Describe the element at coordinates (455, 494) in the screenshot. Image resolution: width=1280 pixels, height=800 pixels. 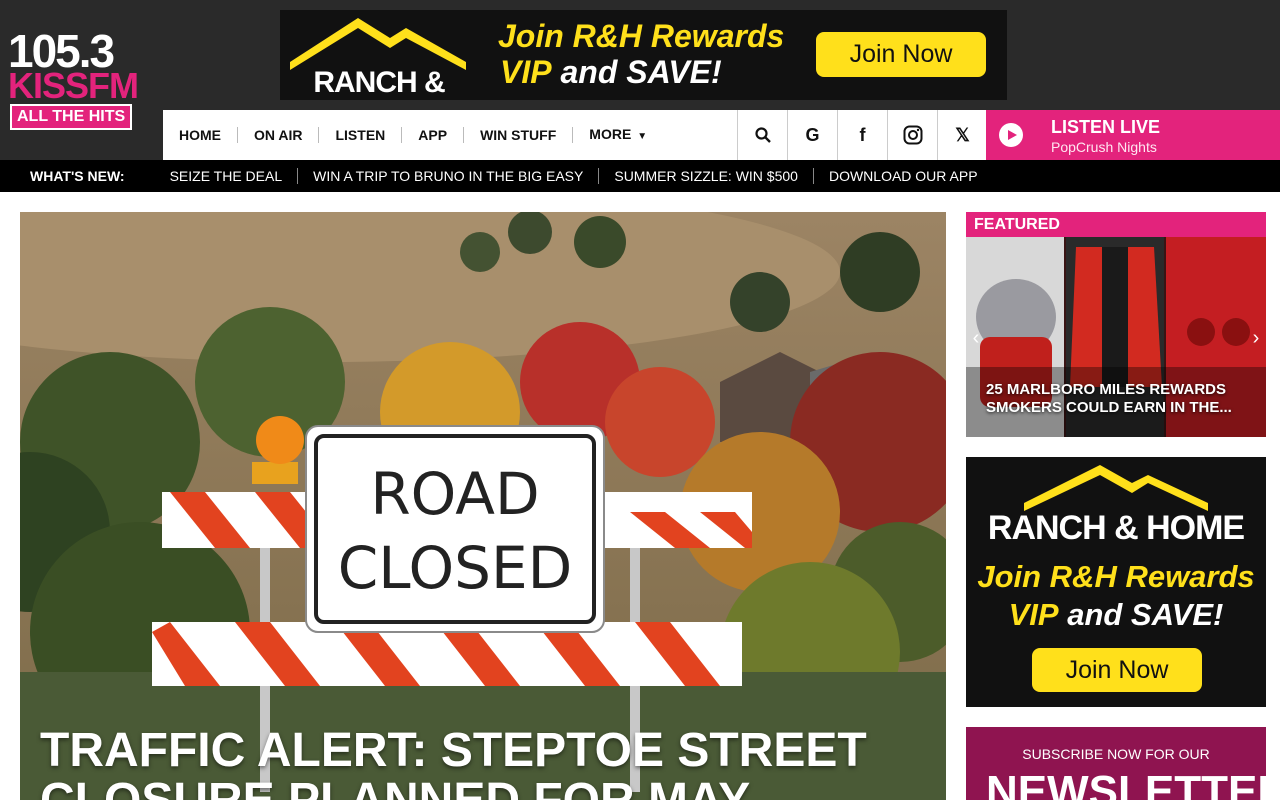
I see `sign-text-road: ROAD` at that location.